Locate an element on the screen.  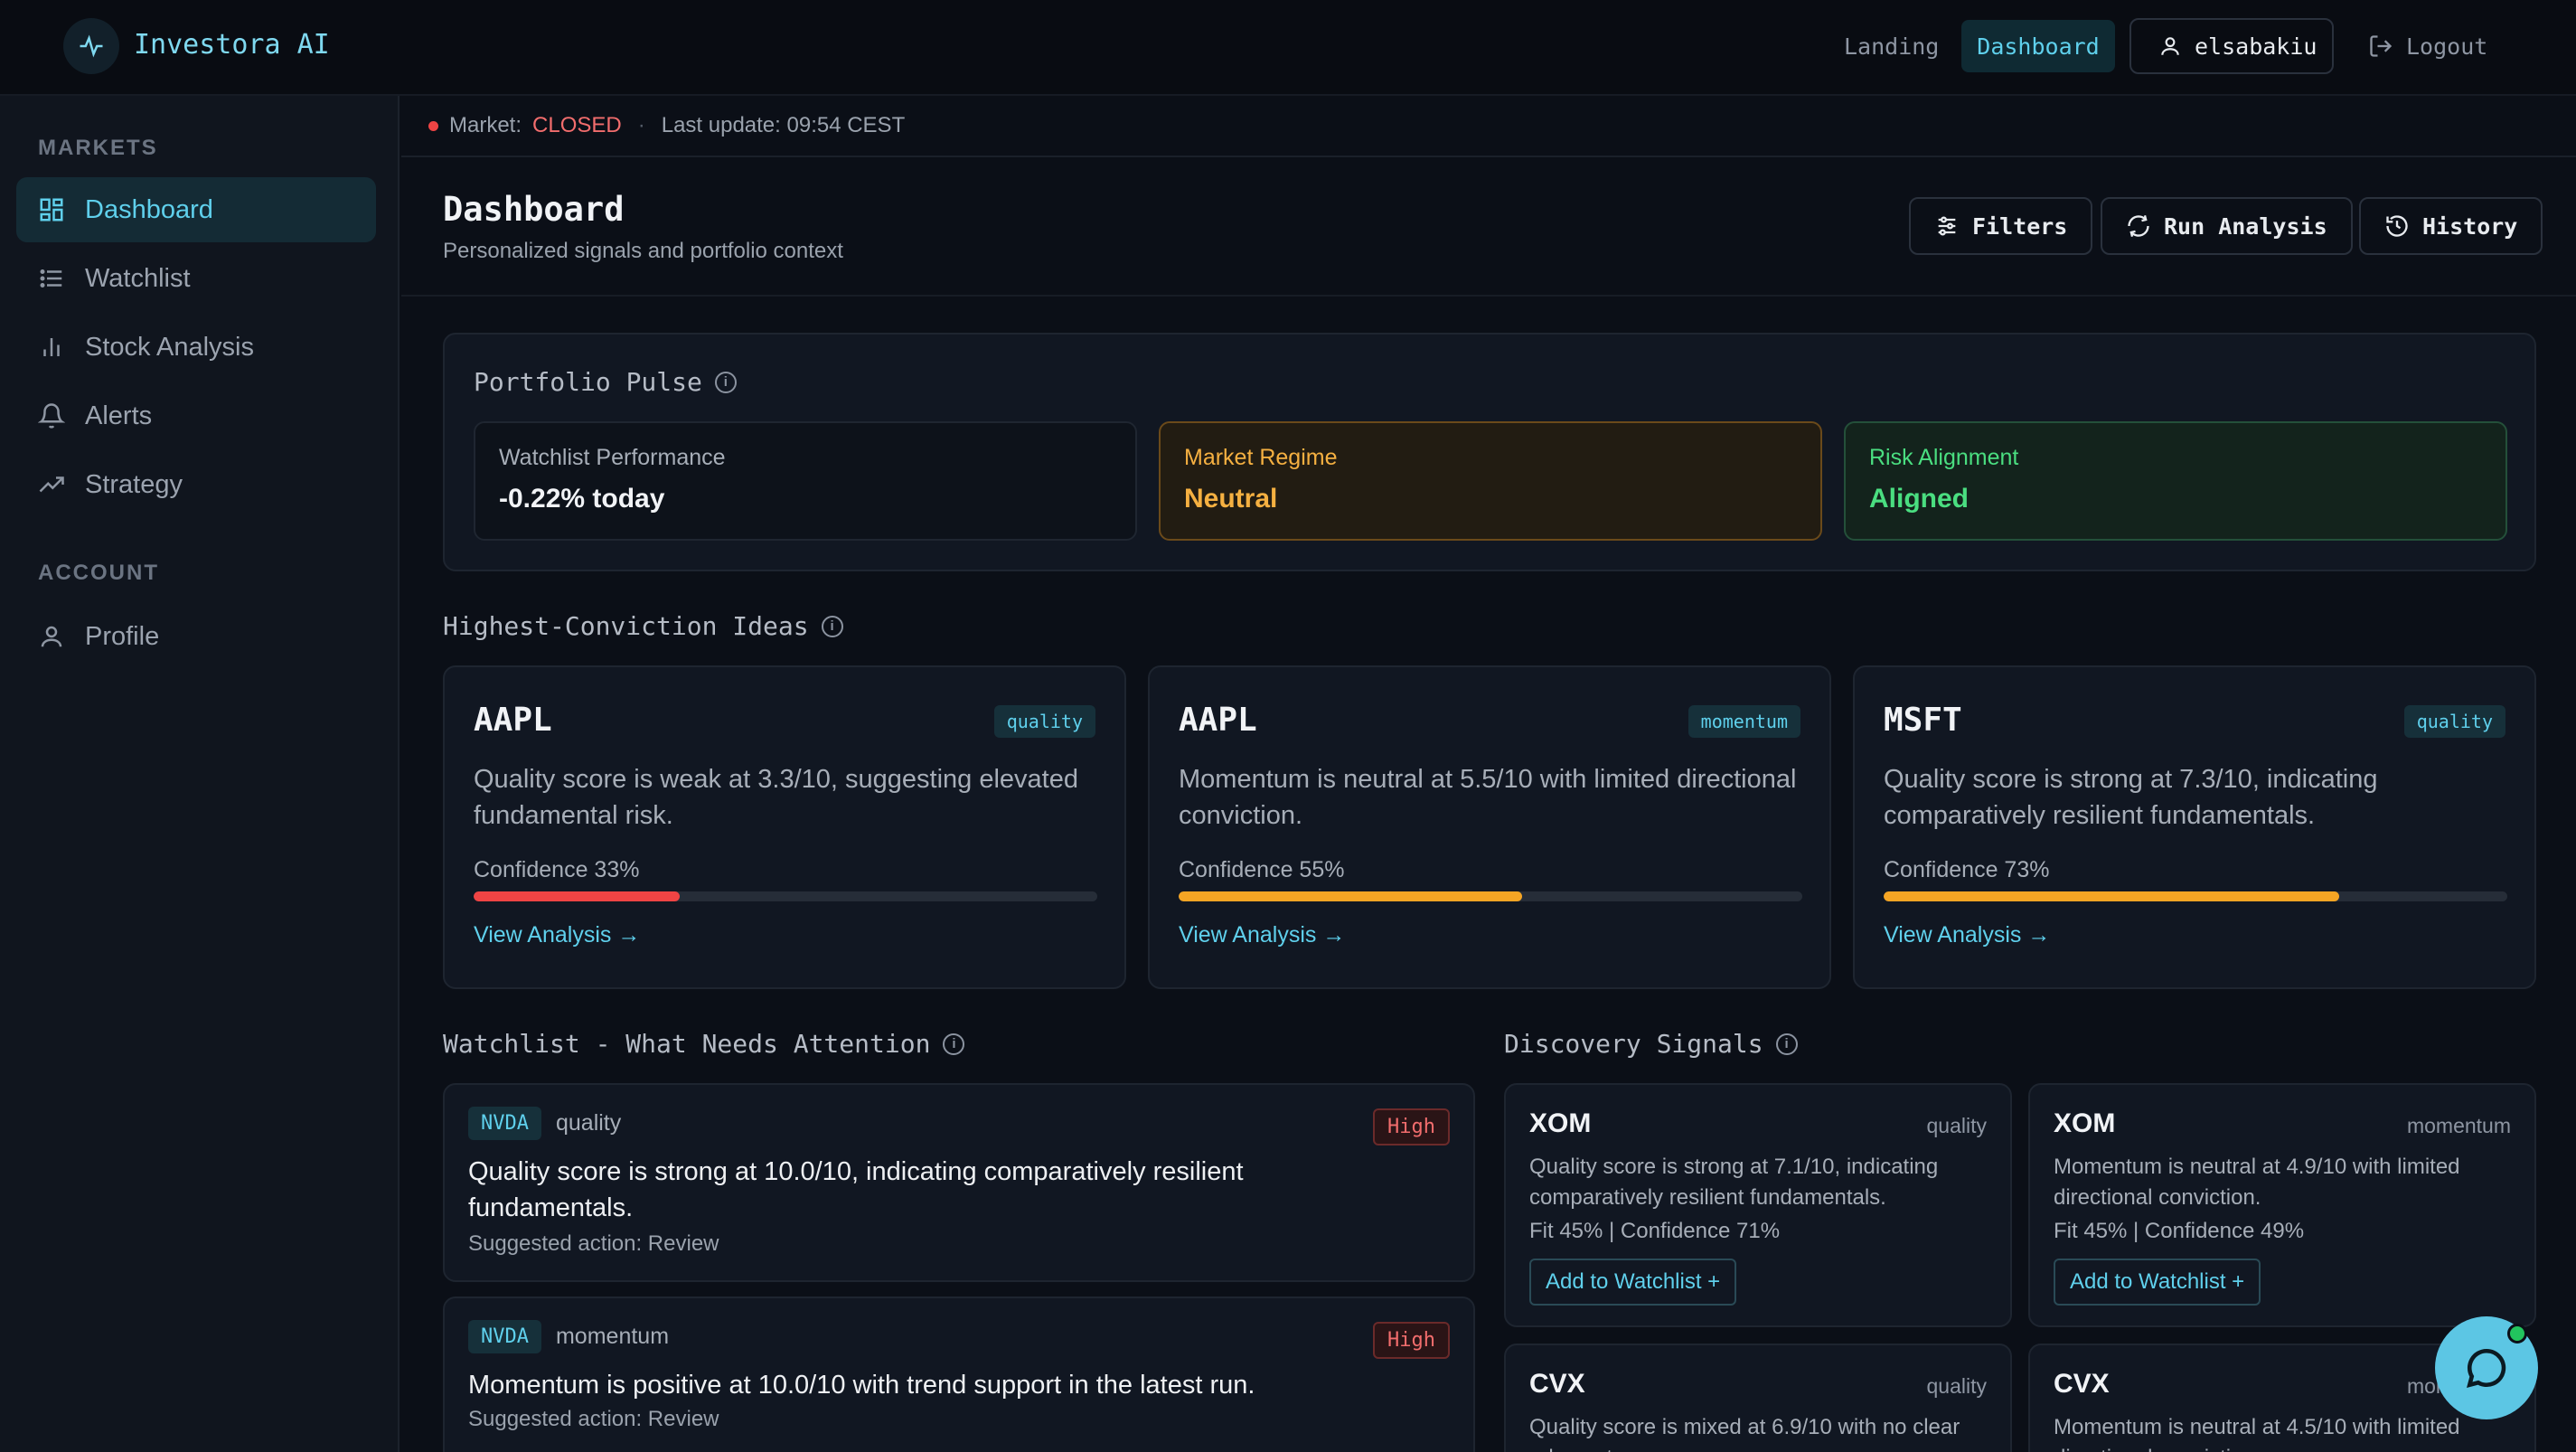
sidebar-item-dashboard: Dashboard is located at coordinates (196, 209).